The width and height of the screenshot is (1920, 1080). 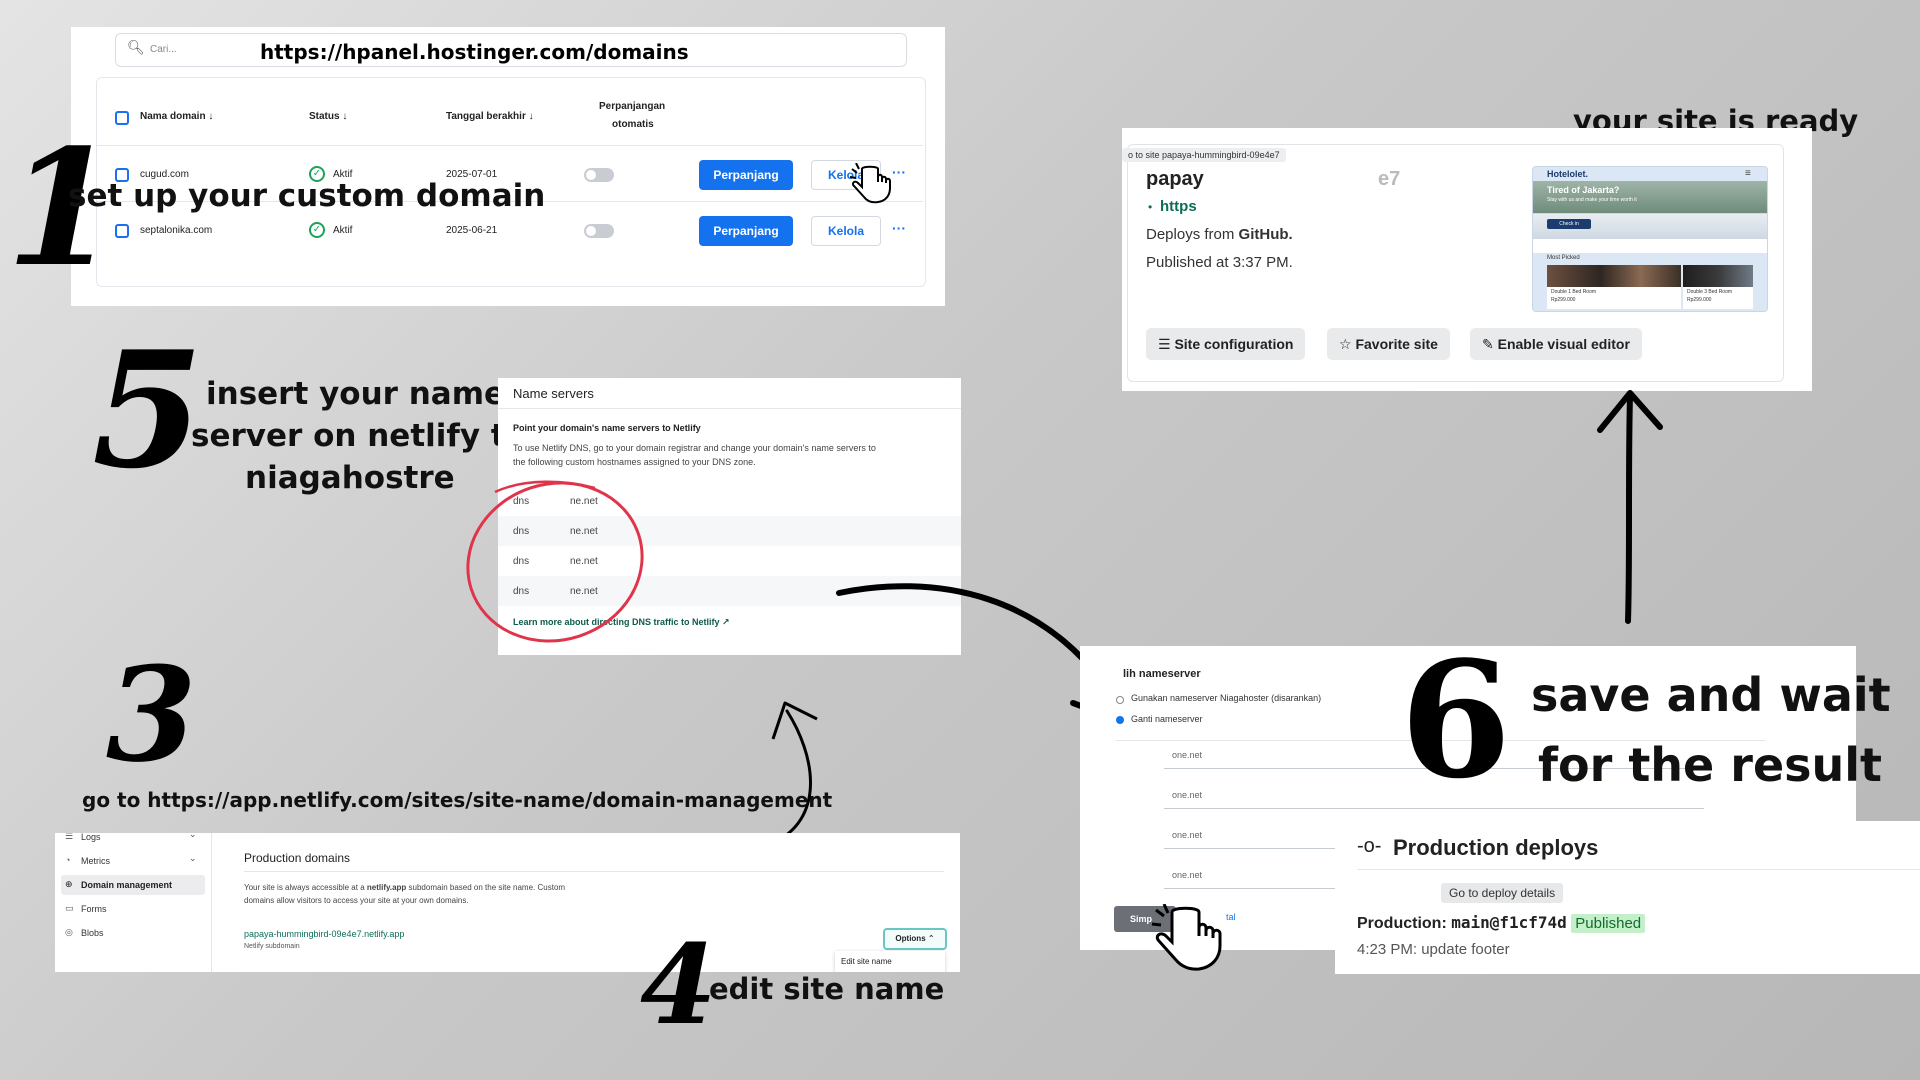 What do you see at coordinates (1574, 292) in the screenshot?
I see `thumb-card-1-title: Double 1 Bed Room` at bounding box center [1574, 292].